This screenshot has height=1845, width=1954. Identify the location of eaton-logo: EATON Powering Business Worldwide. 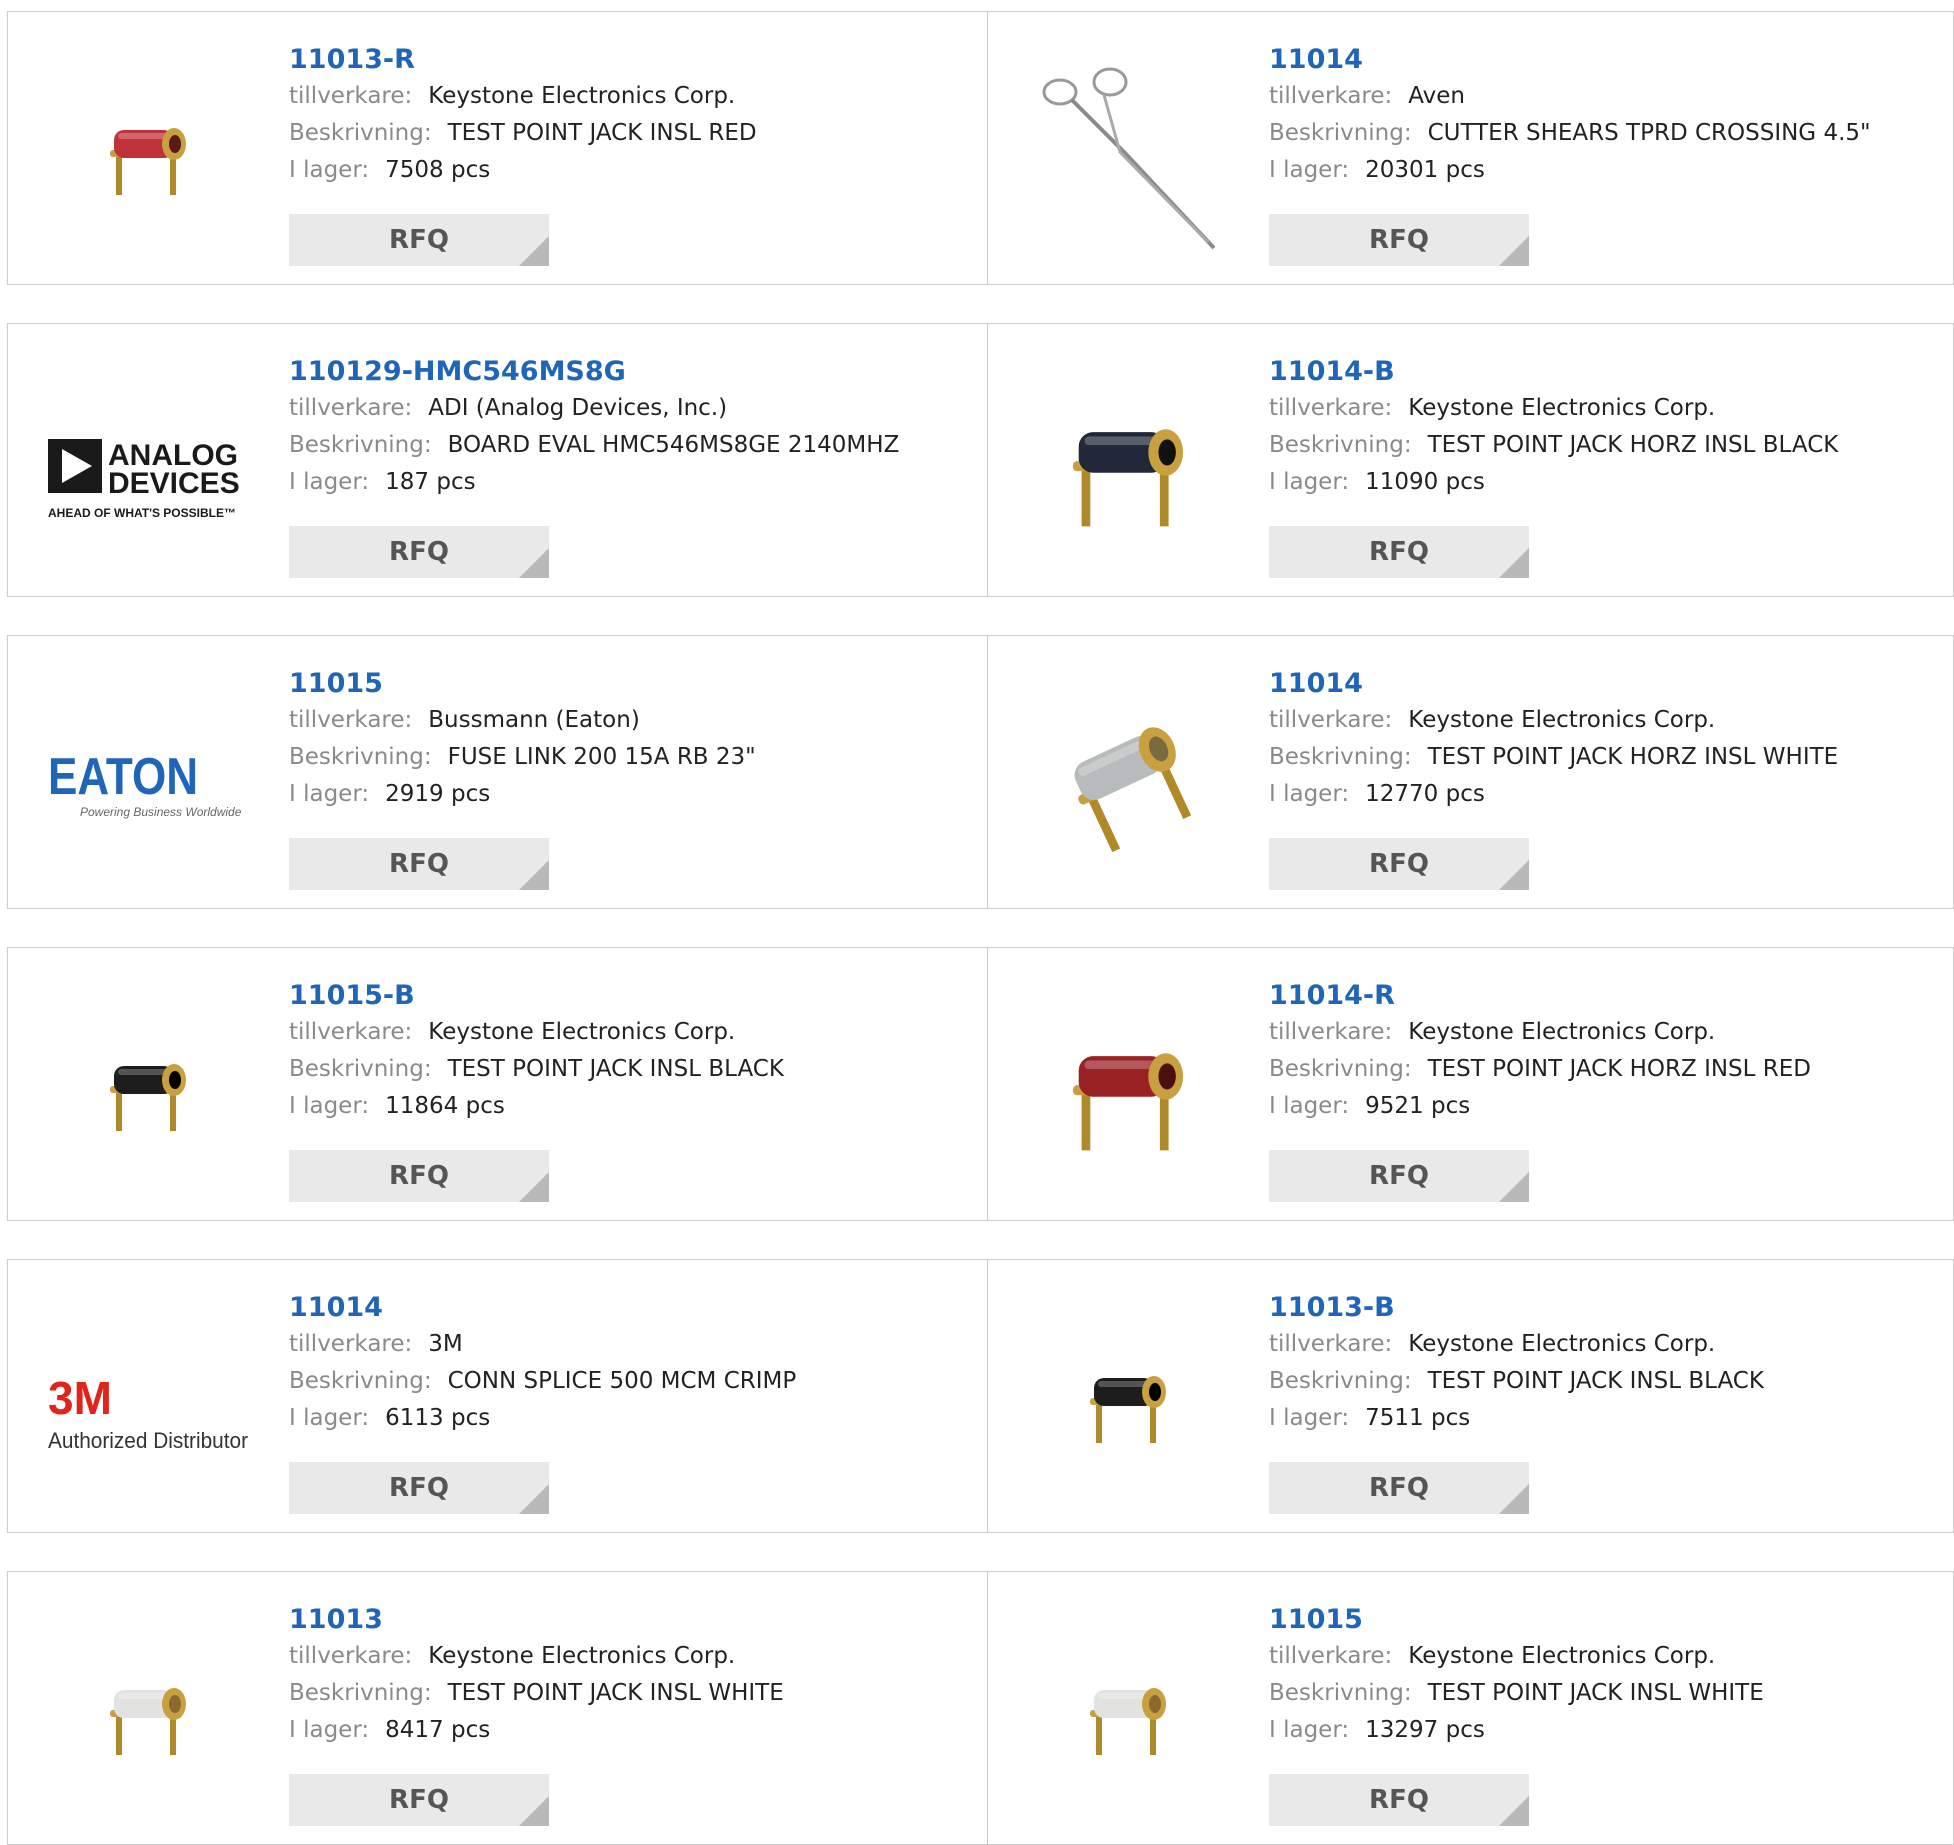
(148, 776).